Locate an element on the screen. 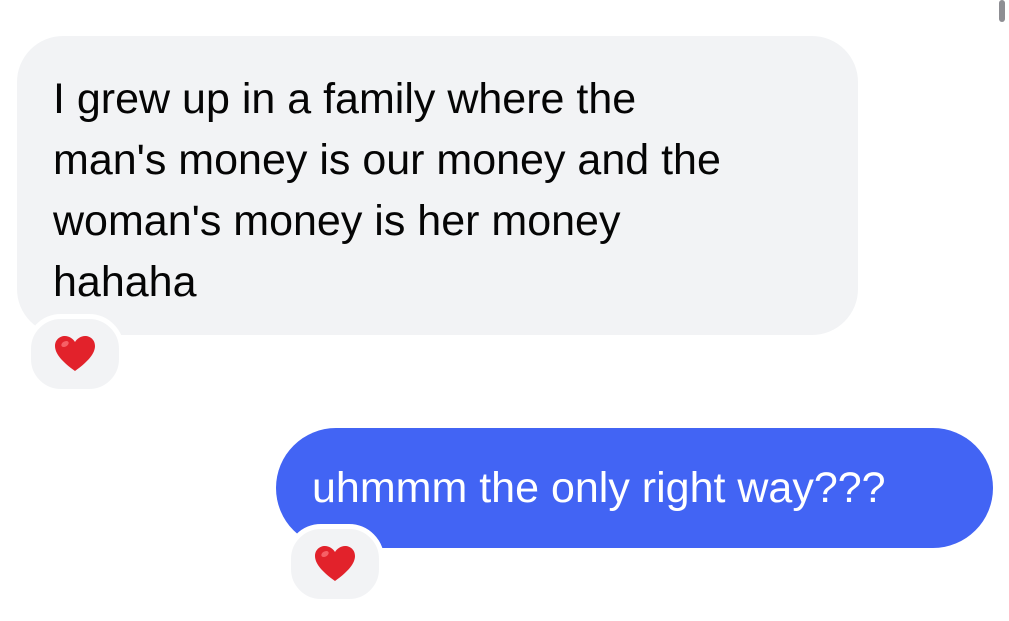  outgoing-message-bubble: uhmmm the only right way??? is located at coordinates (634, 488).